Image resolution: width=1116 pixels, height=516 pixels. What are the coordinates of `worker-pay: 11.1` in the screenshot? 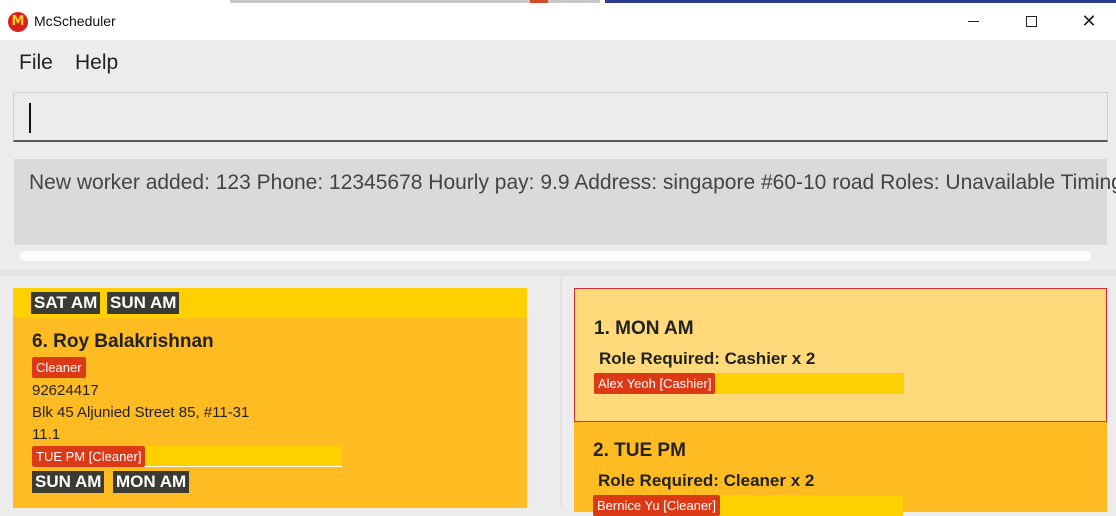 It's located at (46, 434).